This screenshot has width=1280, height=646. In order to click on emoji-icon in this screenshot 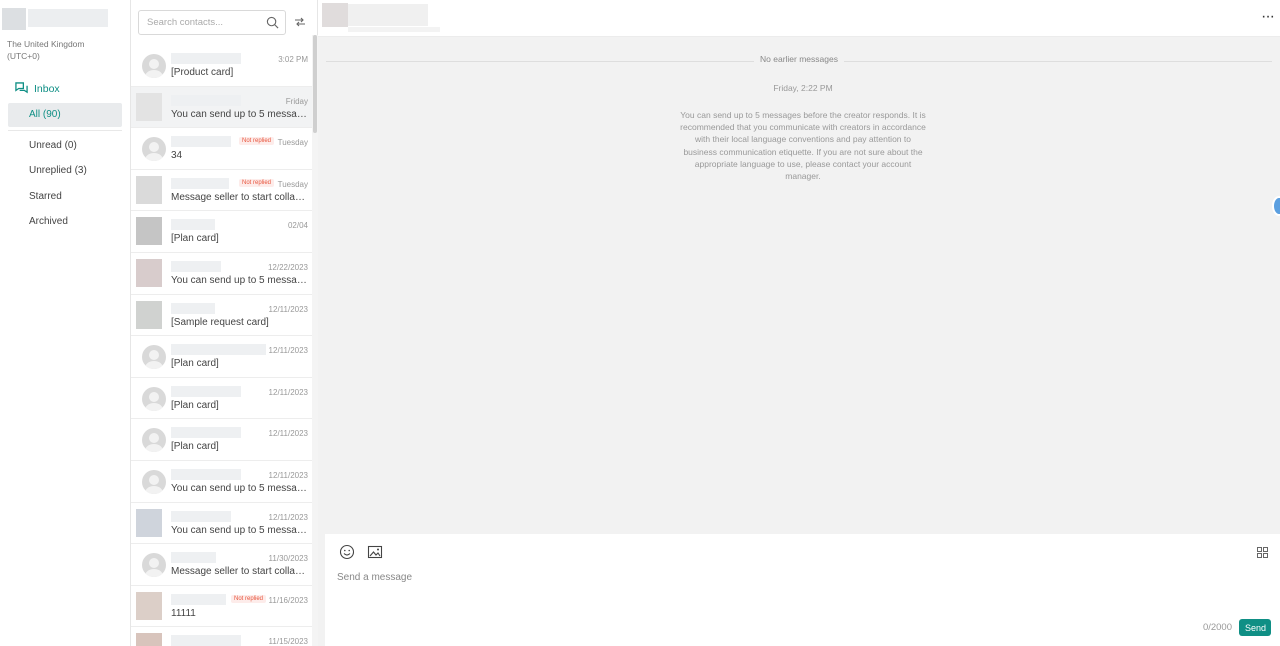, I will do `click(347, 552)`.